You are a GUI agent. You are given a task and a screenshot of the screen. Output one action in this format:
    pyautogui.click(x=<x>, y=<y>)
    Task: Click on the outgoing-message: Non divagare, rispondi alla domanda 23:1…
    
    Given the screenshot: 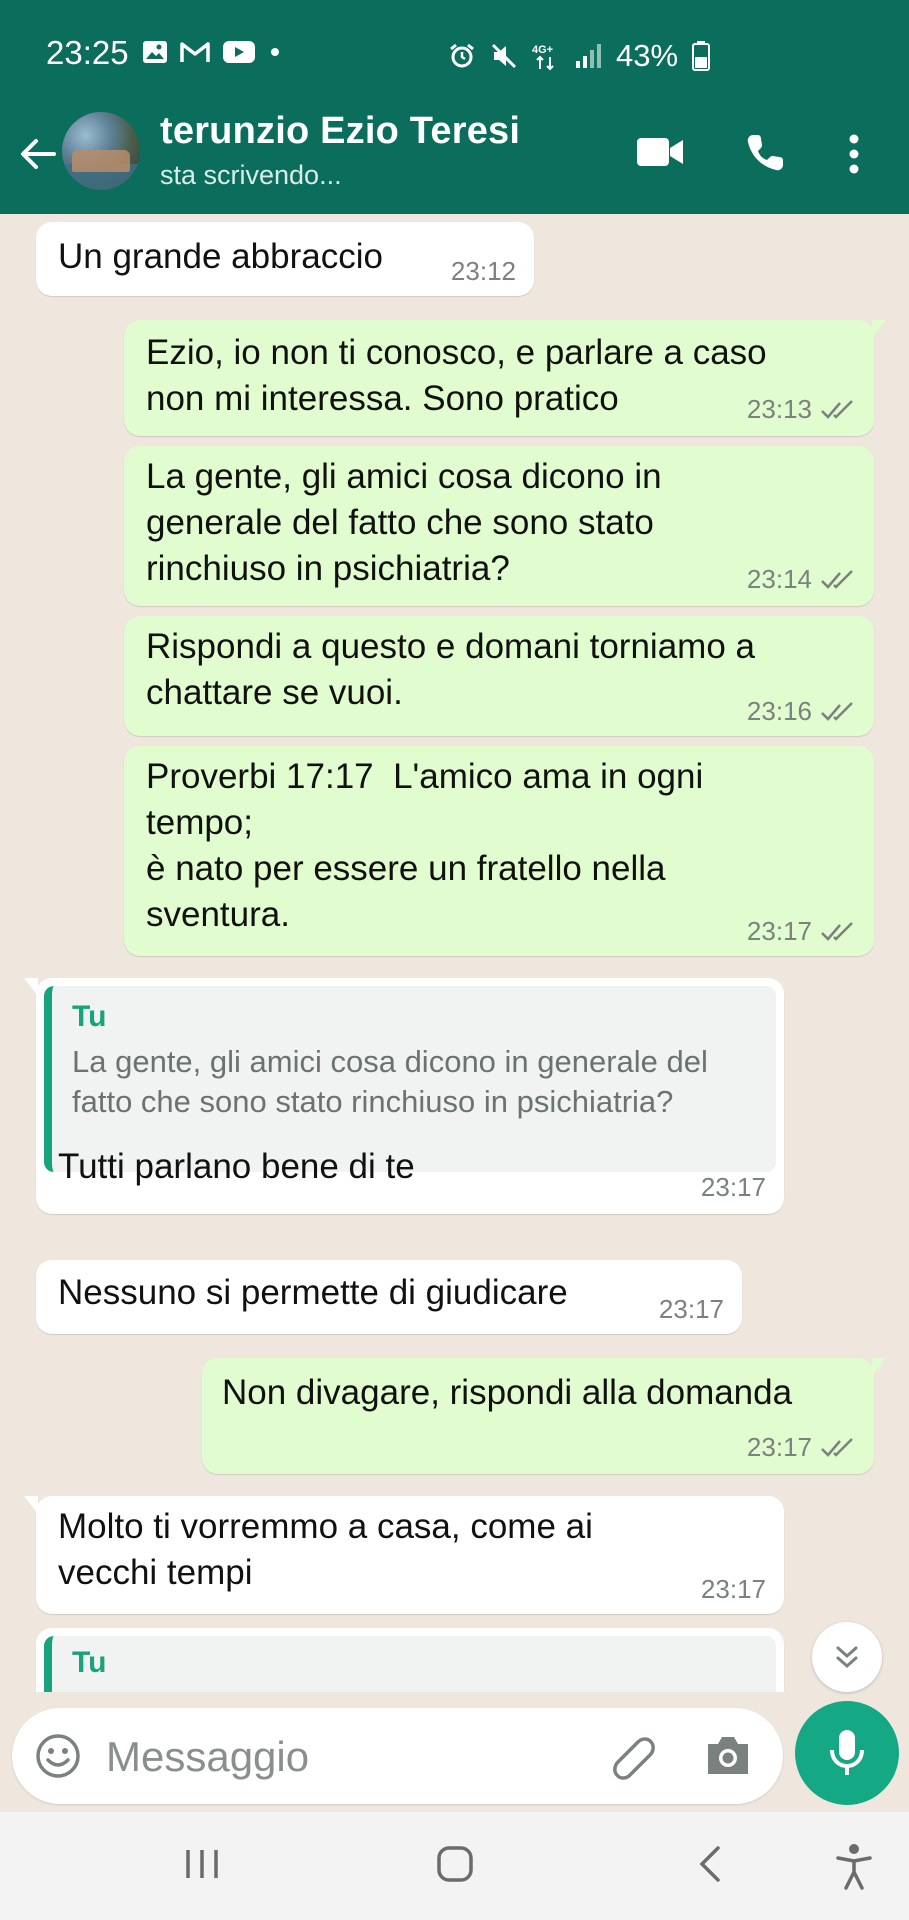 What is the action you would take?
    pyautogui.click(x=544, y=1416)
    